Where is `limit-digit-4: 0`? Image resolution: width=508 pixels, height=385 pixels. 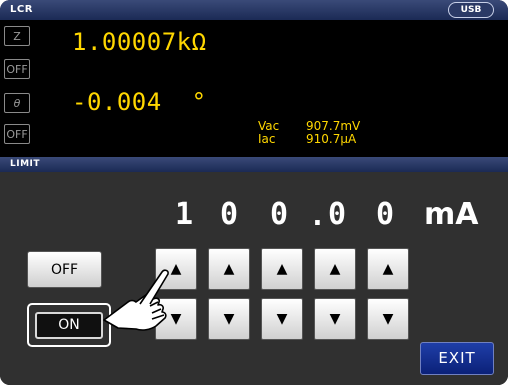
limit-digit-4: 0 is located at coordinates (337, 214).